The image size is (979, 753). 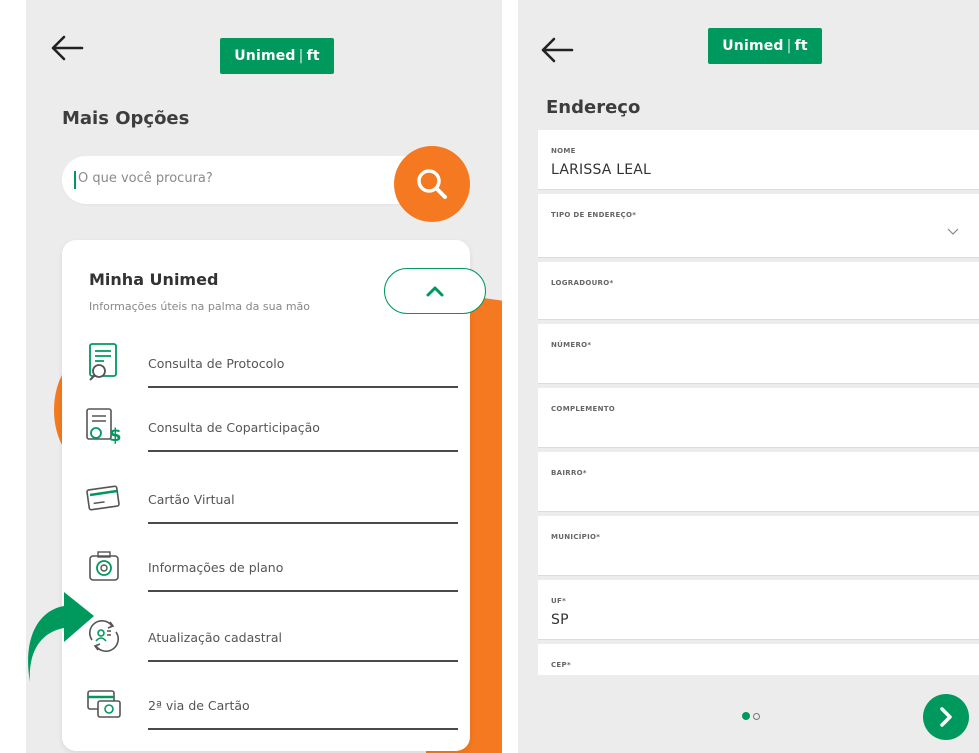 What do you see at coordinates (569, 473) in the screenshot?
I see `field-label: BAIRRO*` at bounding box center [569, 473].